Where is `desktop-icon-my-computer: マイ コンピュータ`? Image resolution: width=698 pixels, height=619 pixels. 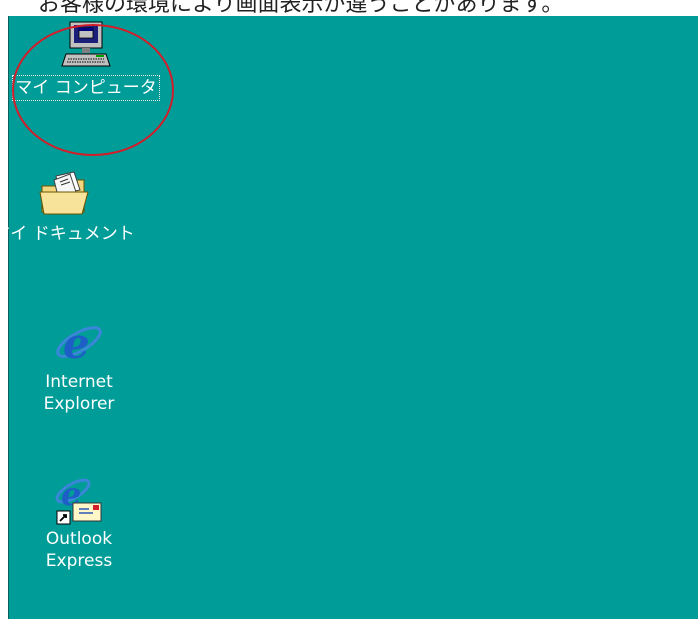
desktop-icon-my-computer: マイ コンピュータ is located at coordinates (86, 60).